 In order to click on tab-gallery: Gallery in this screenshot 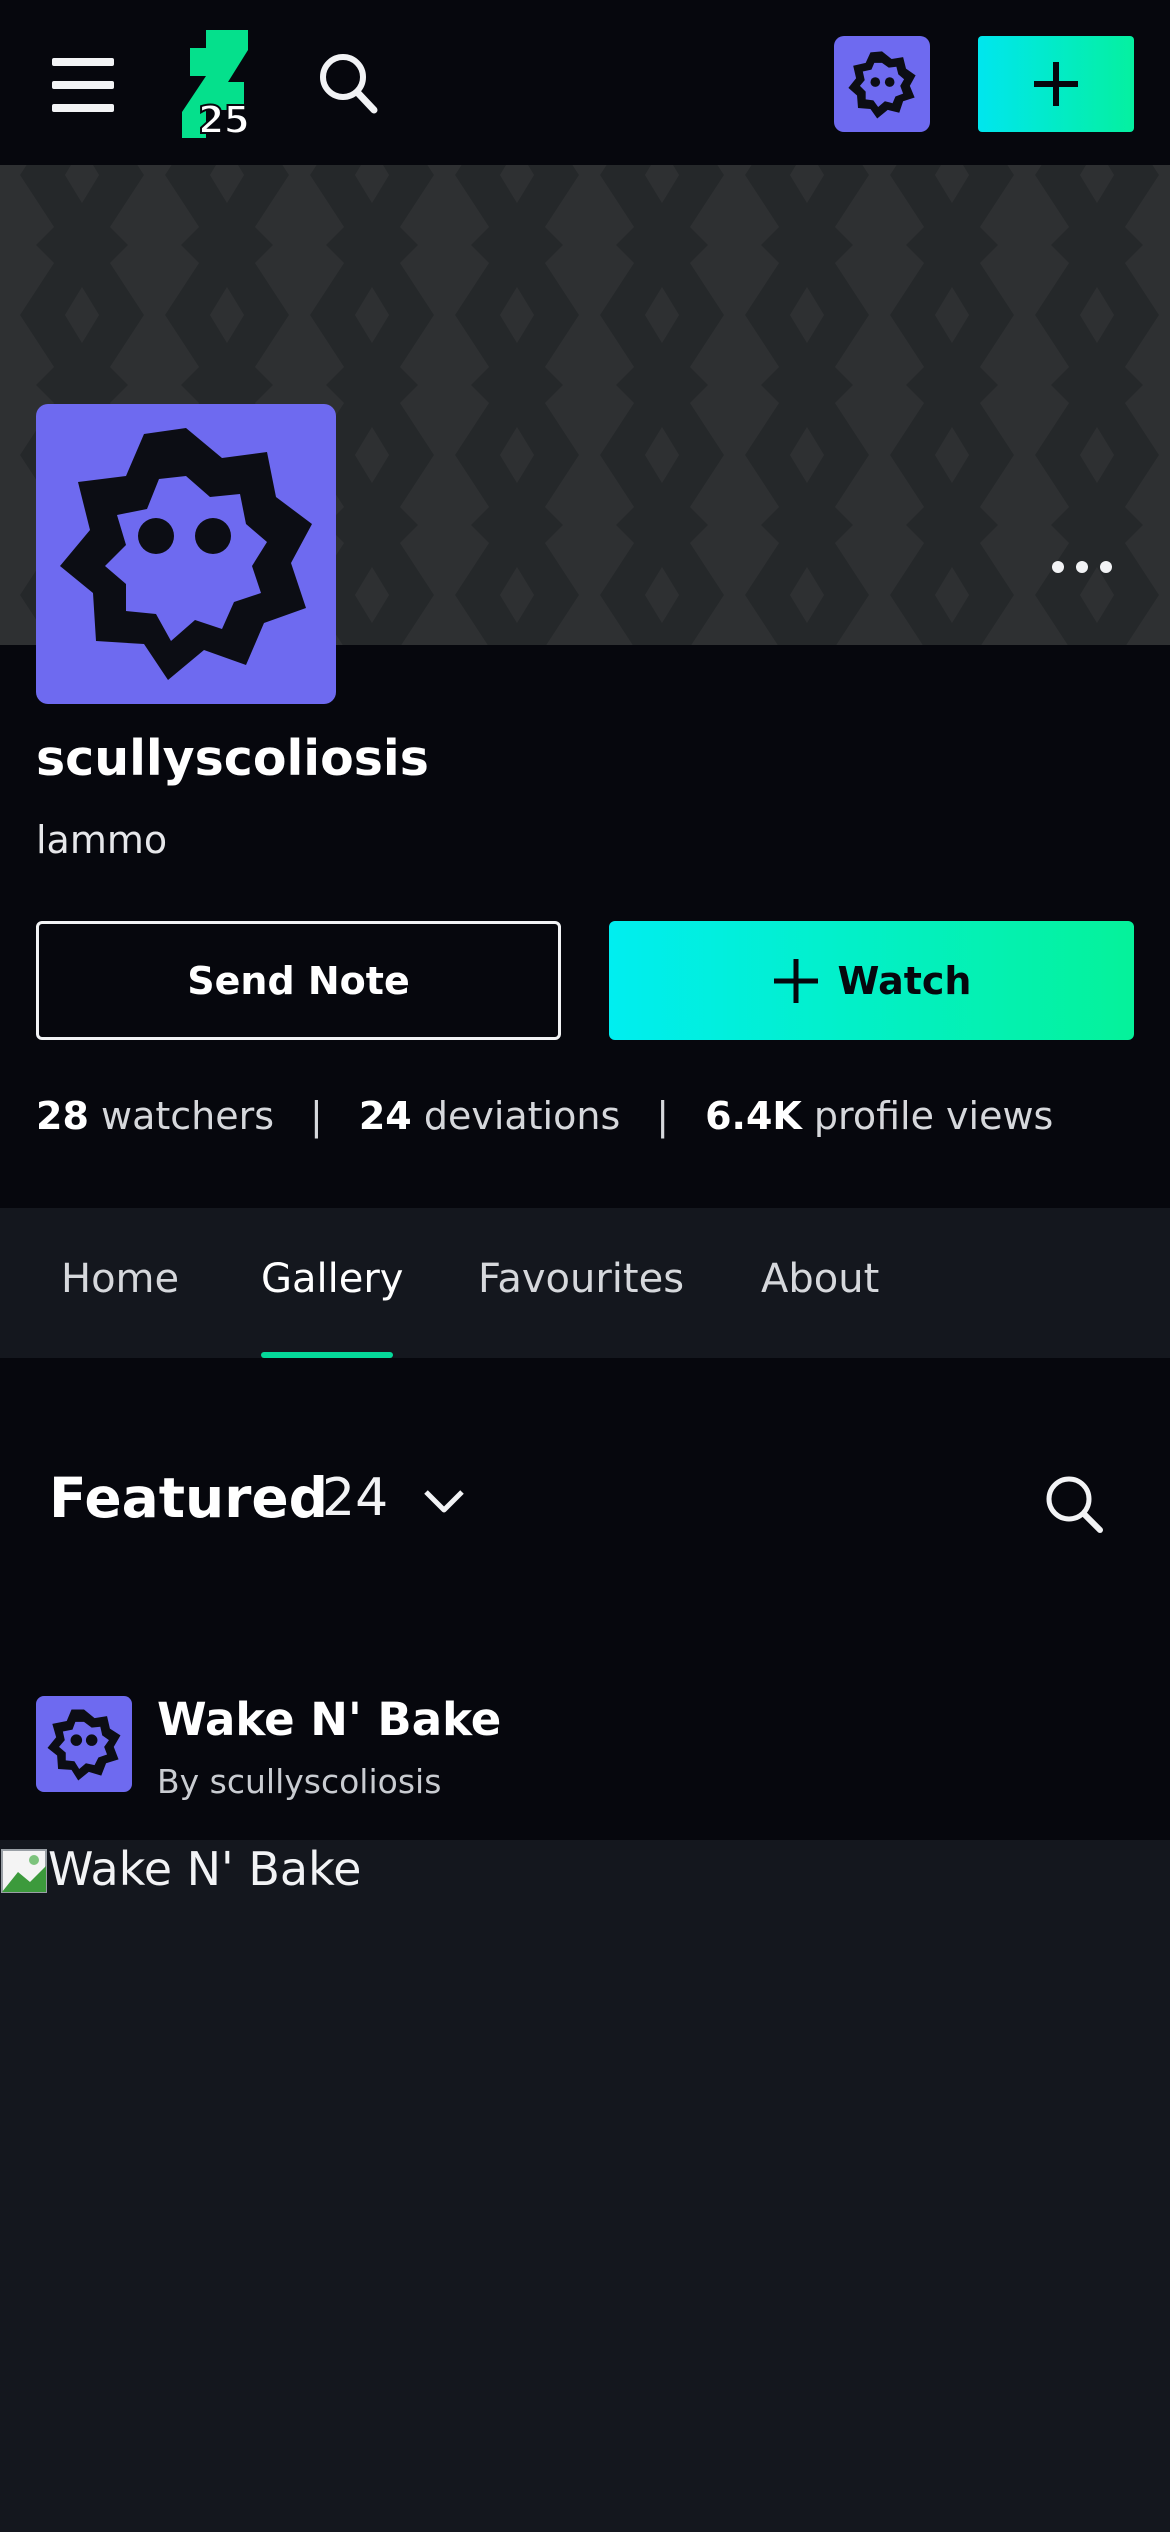, I will do `click(332, 1279)`.